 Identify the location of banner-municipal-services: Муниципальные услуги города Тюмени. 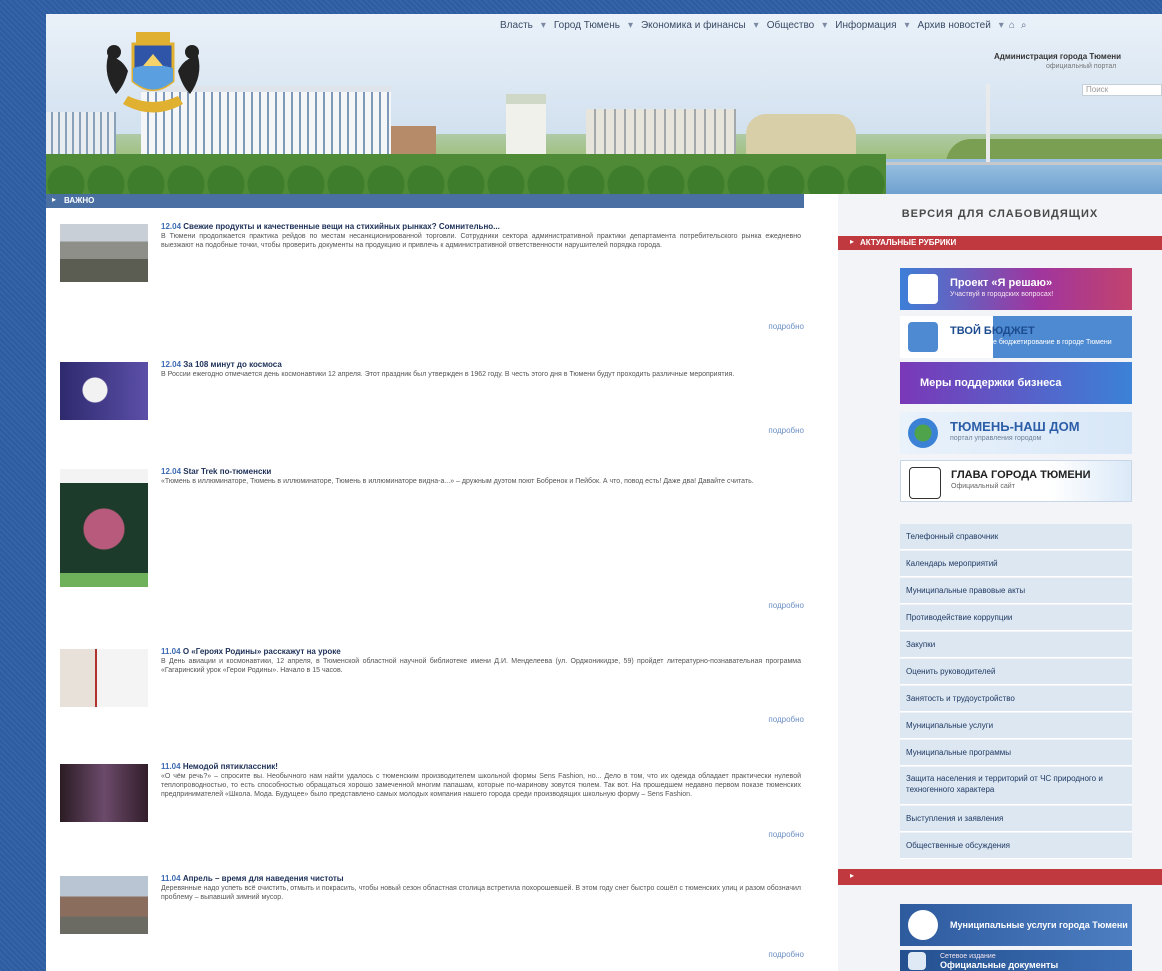
(1016, 925).